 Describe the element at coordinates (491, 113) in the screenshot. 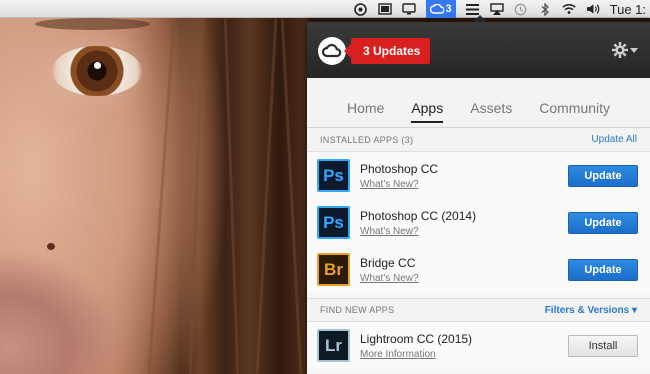

I see `tab-assets: Assets` at that location.